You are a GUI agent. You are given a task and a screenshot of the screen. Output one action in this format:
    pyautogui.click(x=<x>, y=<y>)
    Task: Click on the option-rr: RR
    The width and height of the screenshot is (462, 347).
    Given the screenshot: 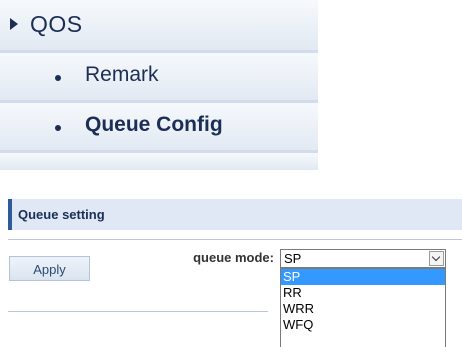 What is the action you would take?
    pyautogui.click(x=363, y=293)
    